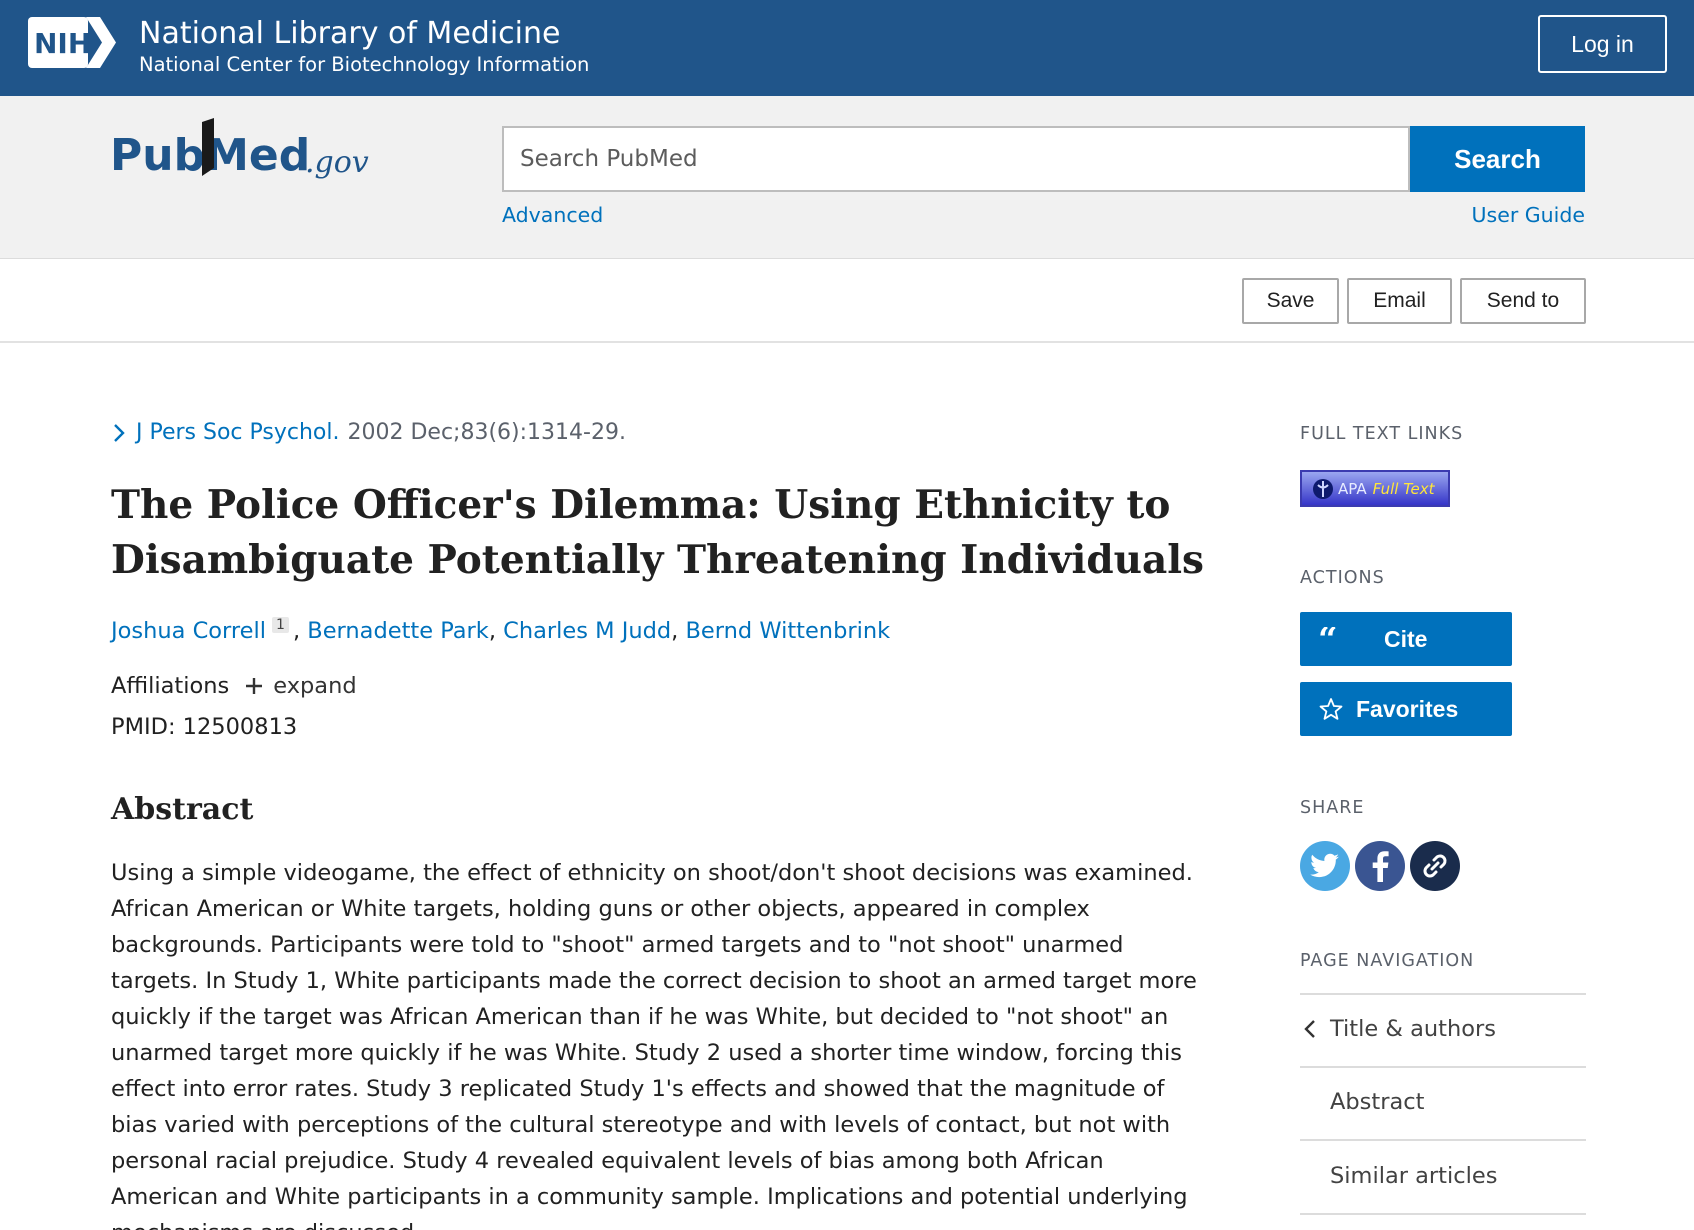 Image resolution: width=1694 pixels, height=1230 pixels. I want to click on cite-label: Cite, so click(1406, 638).